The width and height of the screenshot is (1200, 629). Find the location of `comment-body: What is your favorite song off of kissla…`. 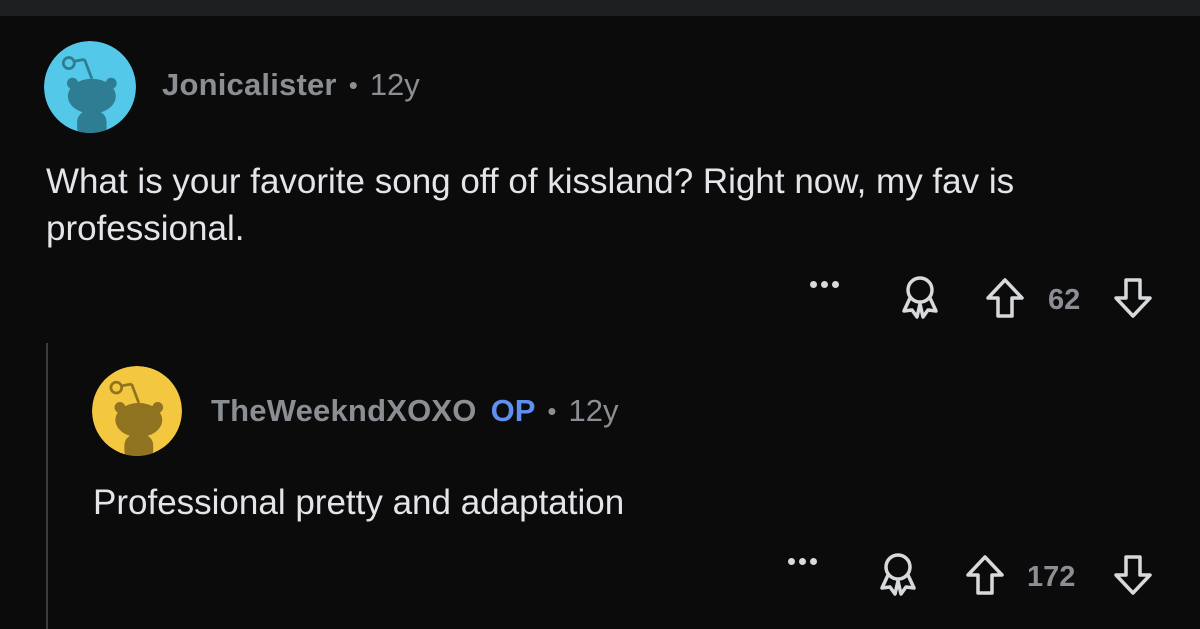

comment-body: What is your favorite song off of kissla… is located at coordinates (530, 205).